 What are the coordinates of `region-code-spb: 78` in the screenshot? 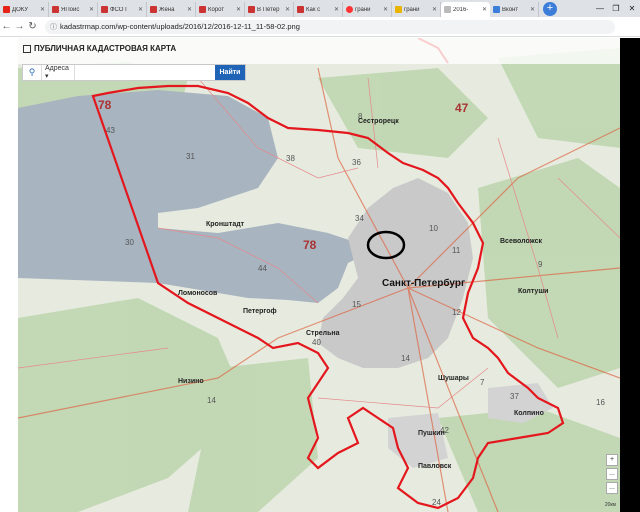 It's located at (105, 105).